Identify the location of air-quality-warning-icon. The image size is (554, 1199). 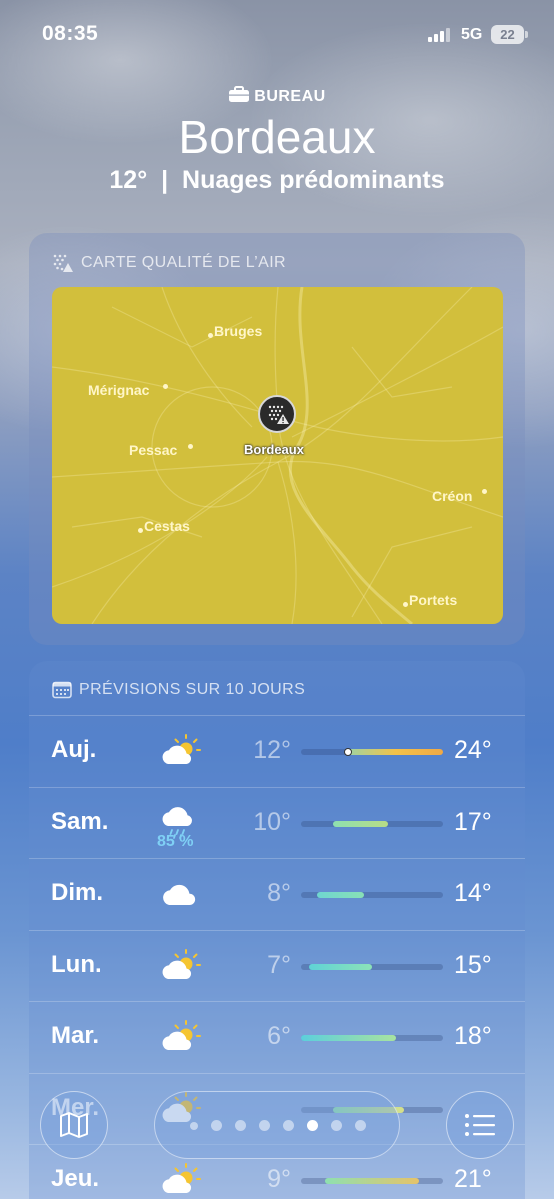
(278, 414).